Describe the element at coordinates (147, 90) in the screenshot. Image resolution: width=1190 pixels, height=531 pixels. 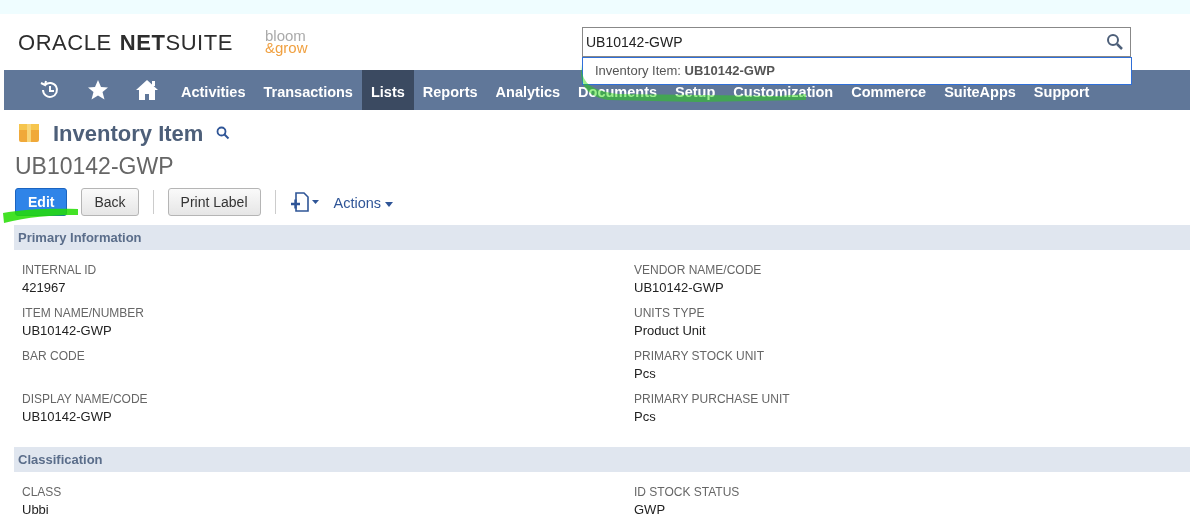
I see `home-icon` at that location.